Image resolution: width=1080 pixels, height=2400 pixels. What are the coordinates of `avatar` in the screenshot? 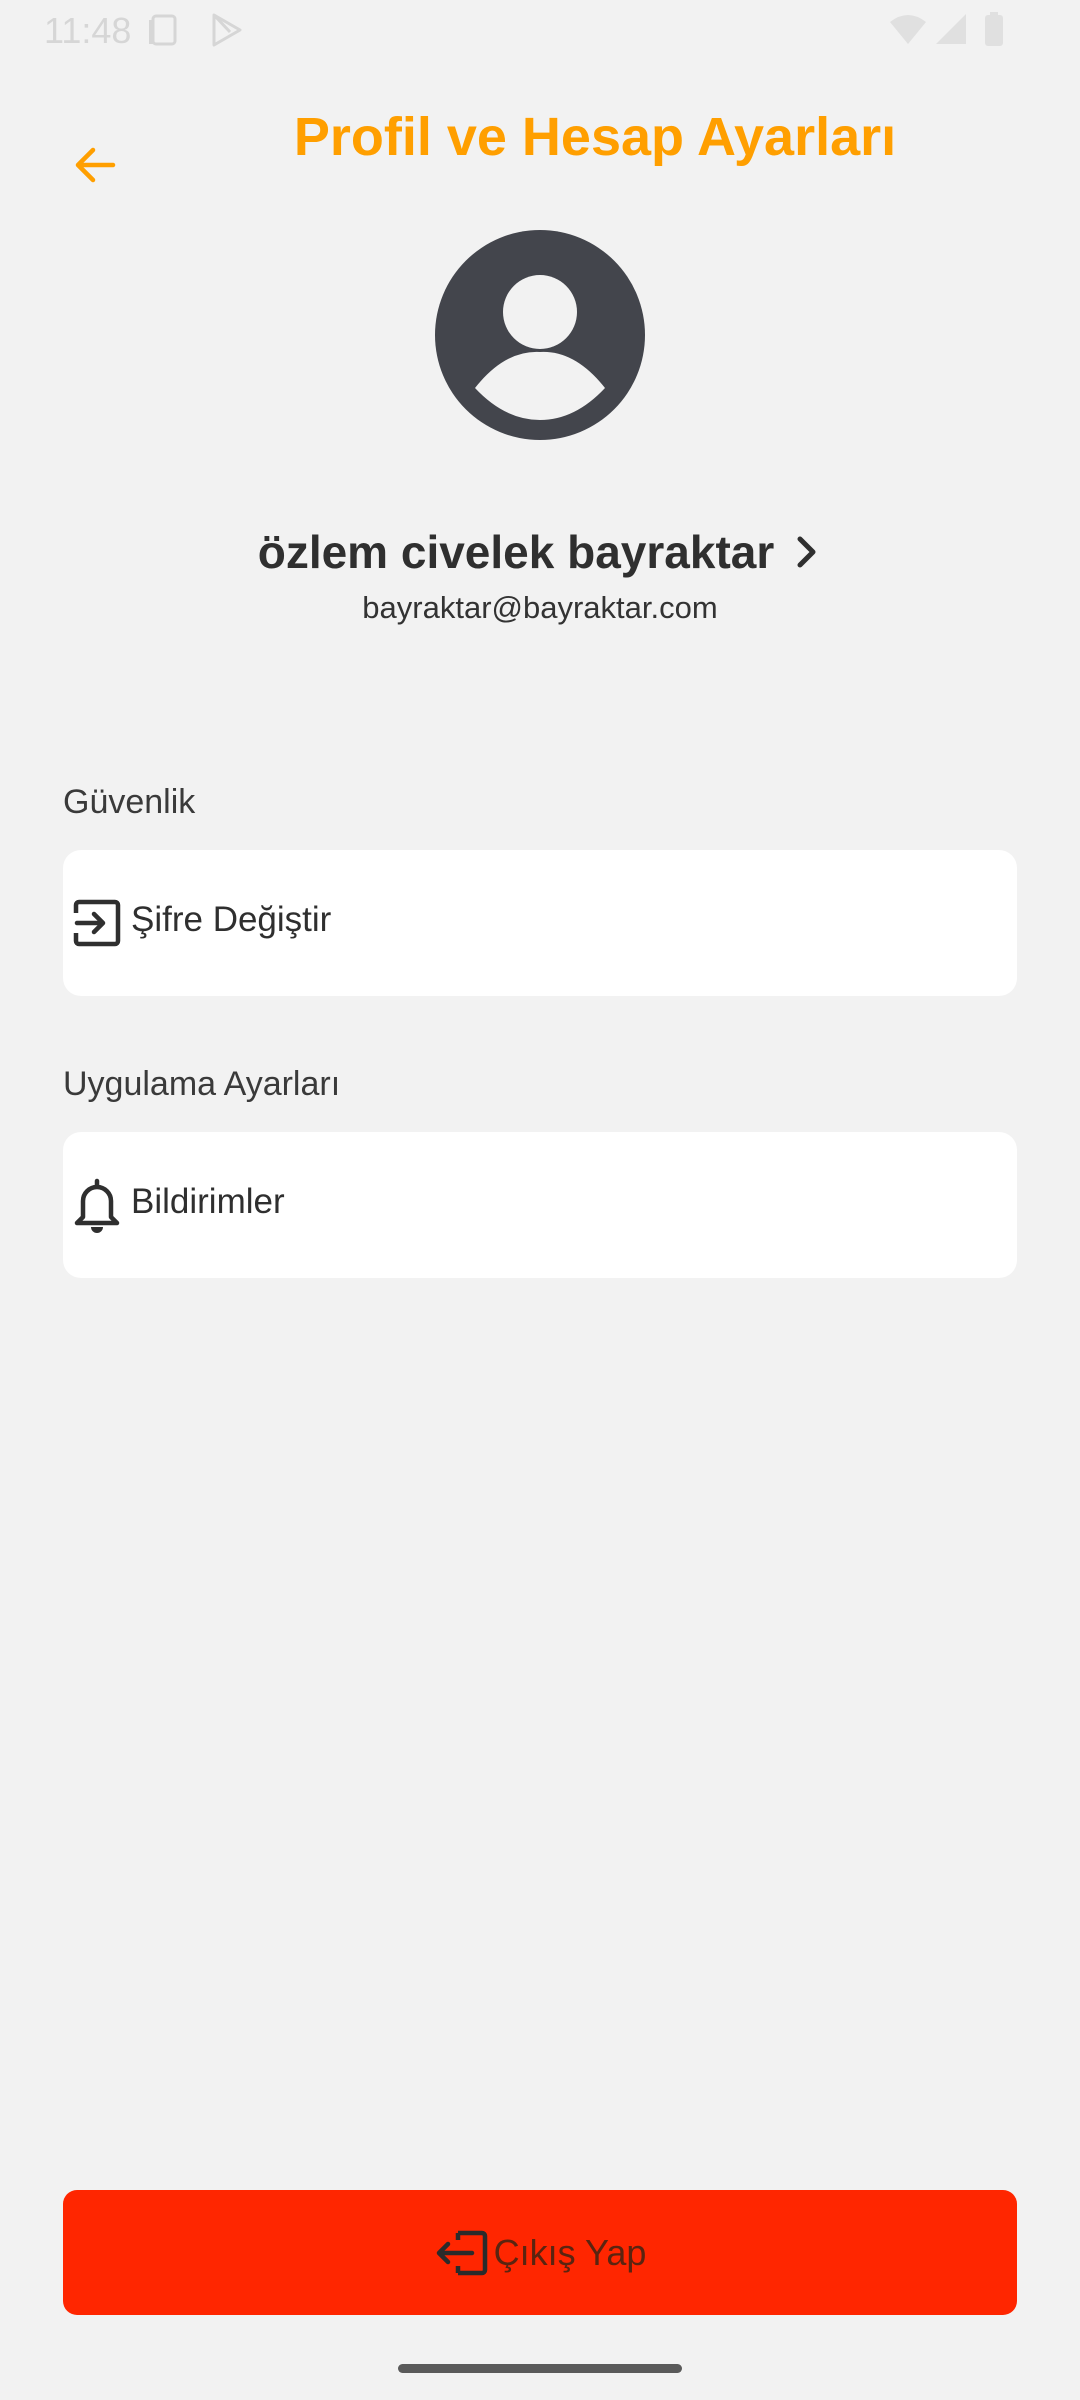 It's located at (540, 335).